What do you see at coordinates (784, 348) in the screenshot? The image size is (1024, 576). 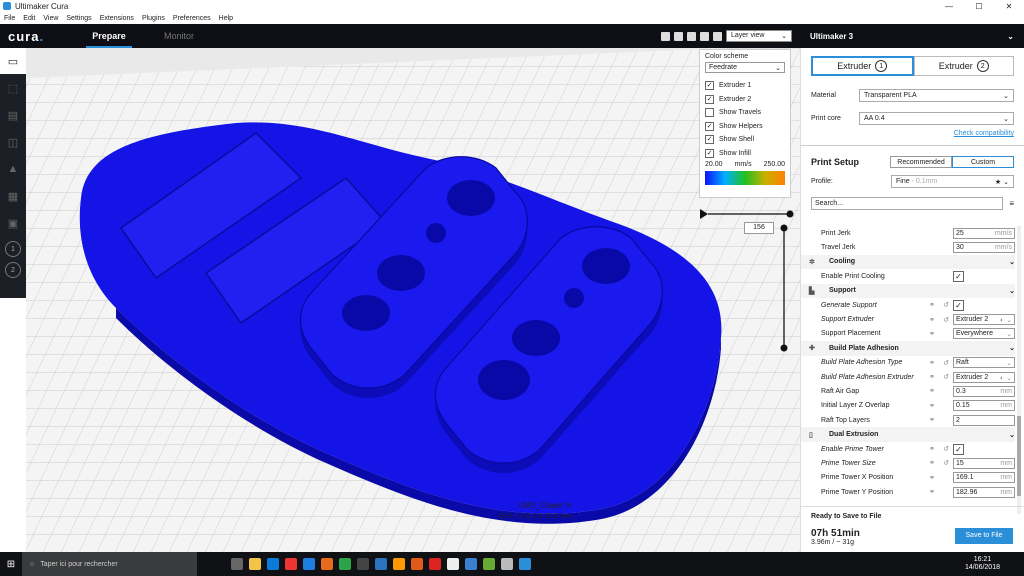 I see `layer-slider-bottom-handle` at bounding box center [784, 348].